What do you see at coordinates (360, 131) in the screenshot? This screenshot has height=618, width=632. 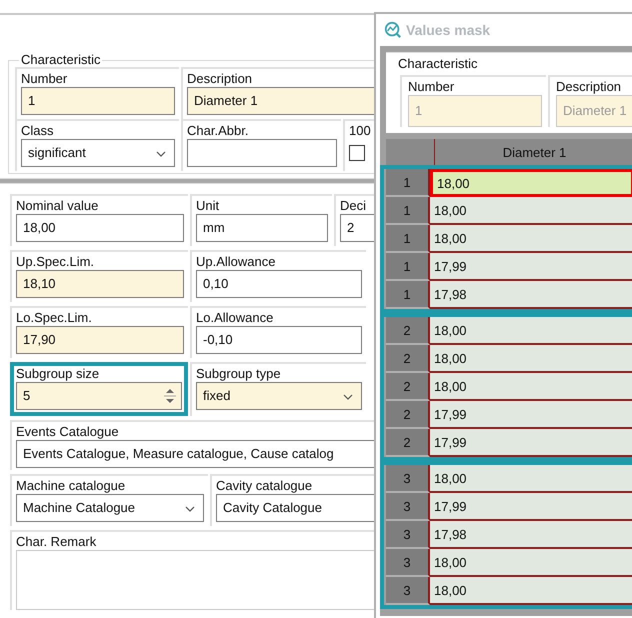 I see `field-label: 100` at bounding box center [360, 131].